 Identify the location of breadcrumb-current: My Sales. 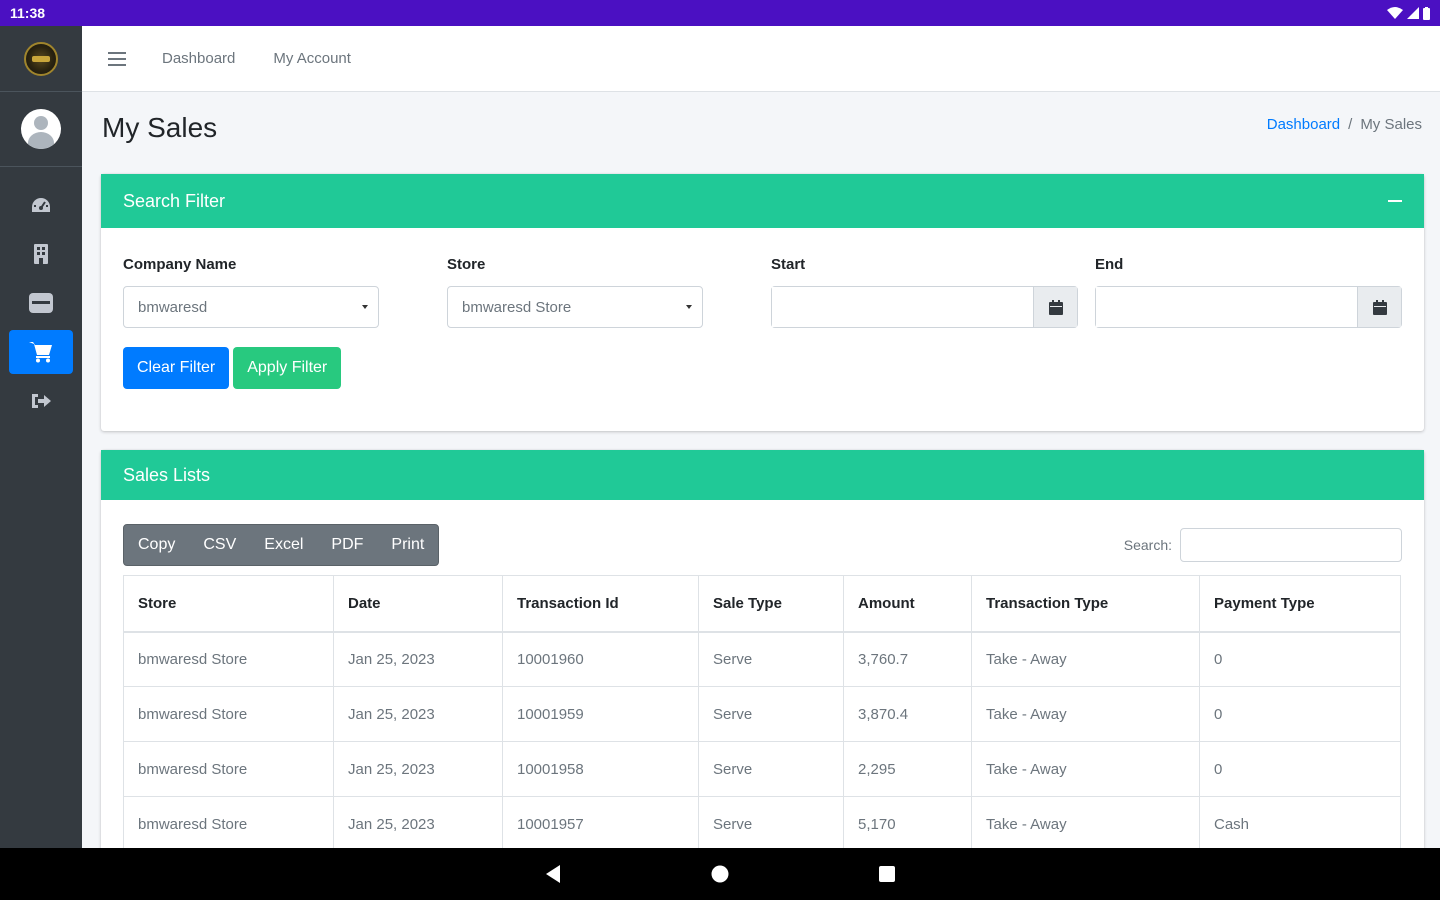
(1391, 124).